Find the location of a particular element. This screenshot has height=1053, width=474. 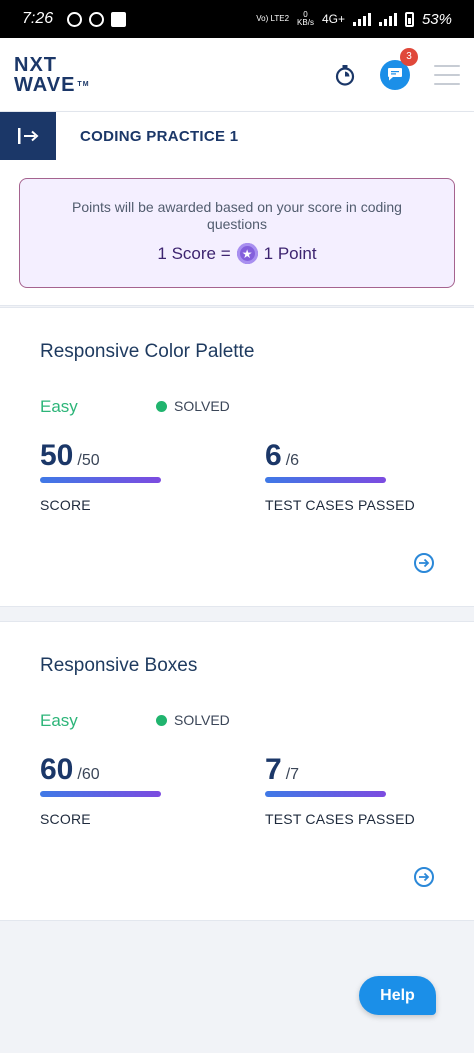

star-coin-icon: ★ is located at coordinates (247, 253).